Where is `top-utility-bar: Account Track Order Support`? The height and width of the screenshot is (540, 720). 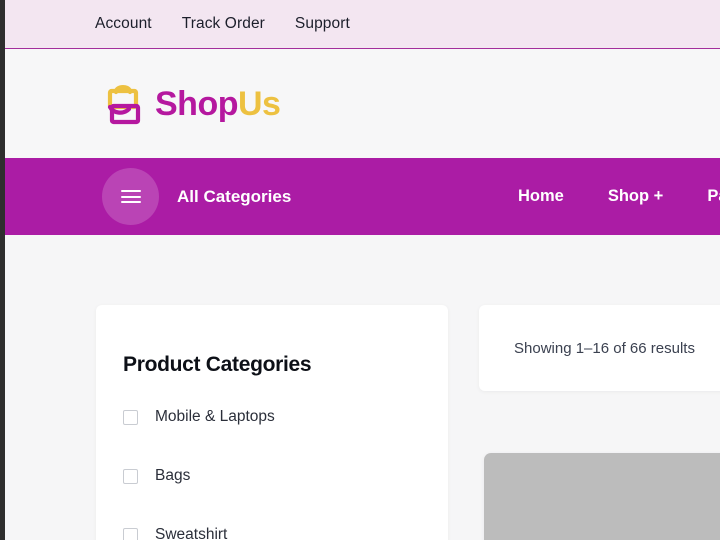
top-utility-bar: Account Track Order Support is located at coordinates (362, 24).